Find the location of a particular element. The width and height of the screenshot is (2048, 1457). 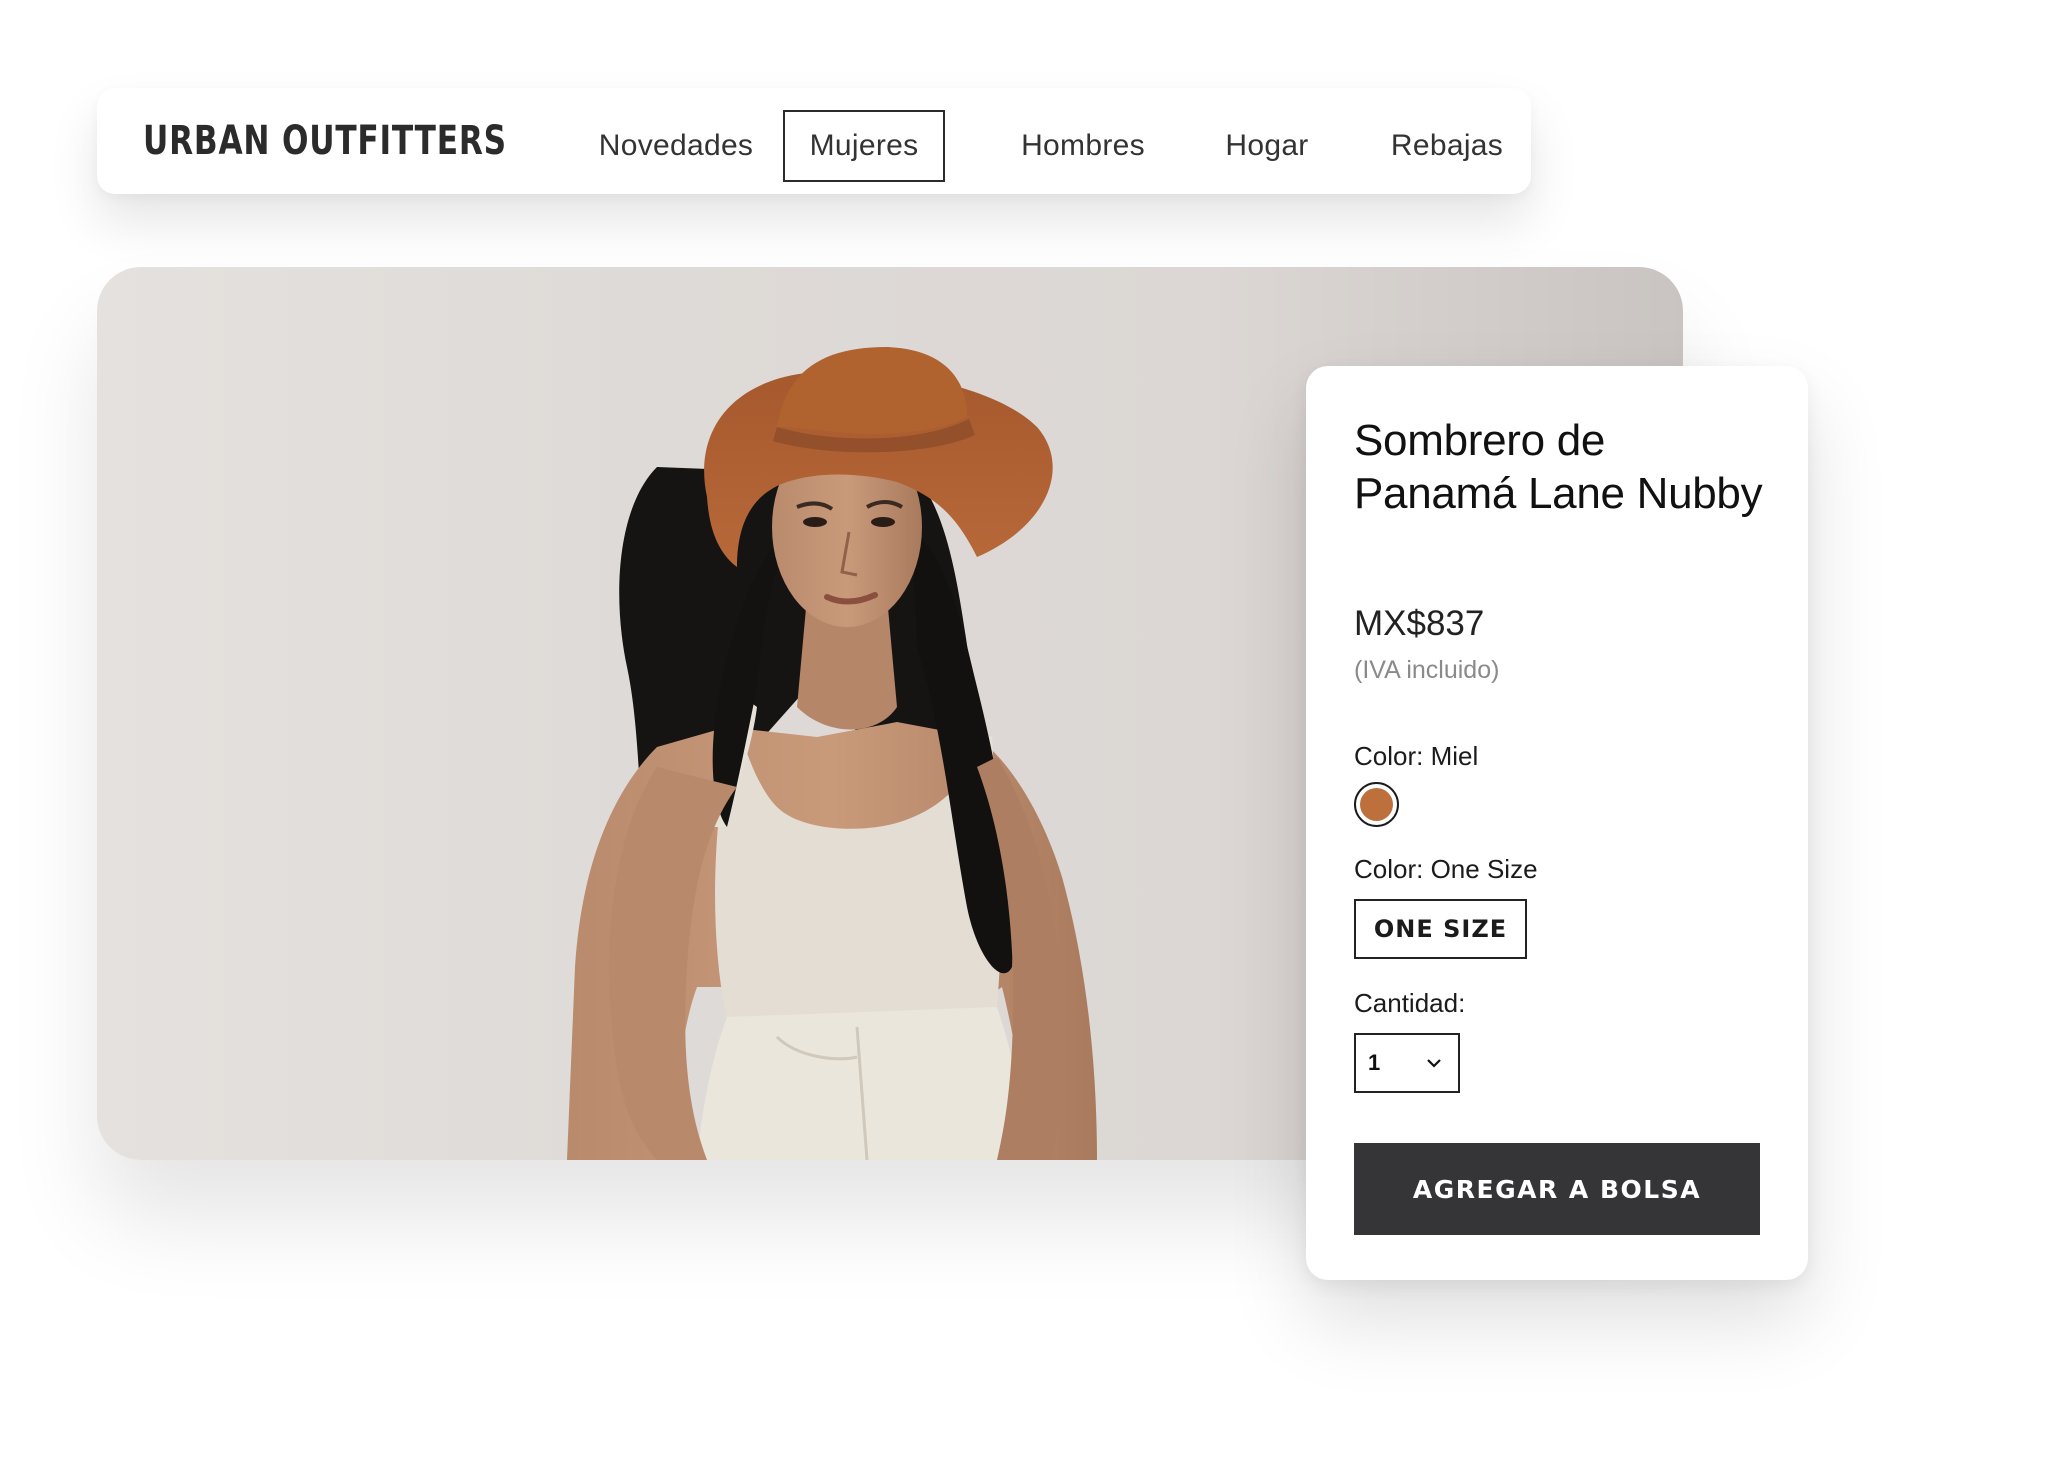

quantity-select: 1 is located at coordinates (1407, 1063).